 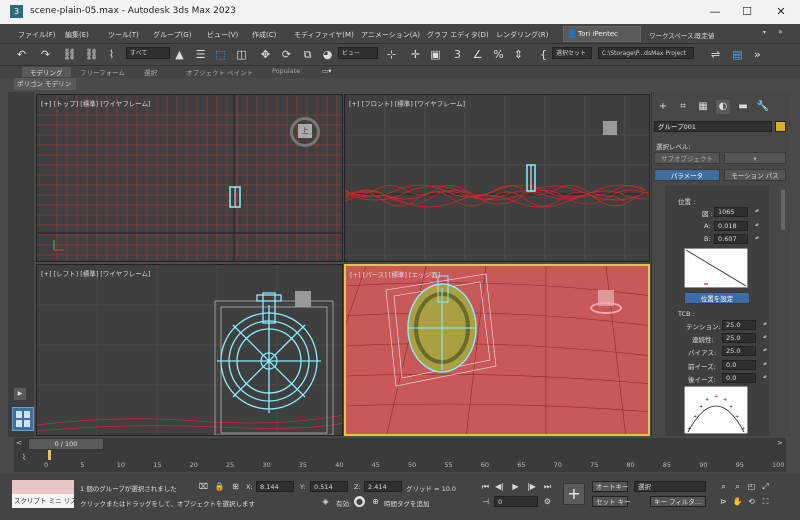 I want to click on render-setup-icon: ▤, so click(x=737, y=54).